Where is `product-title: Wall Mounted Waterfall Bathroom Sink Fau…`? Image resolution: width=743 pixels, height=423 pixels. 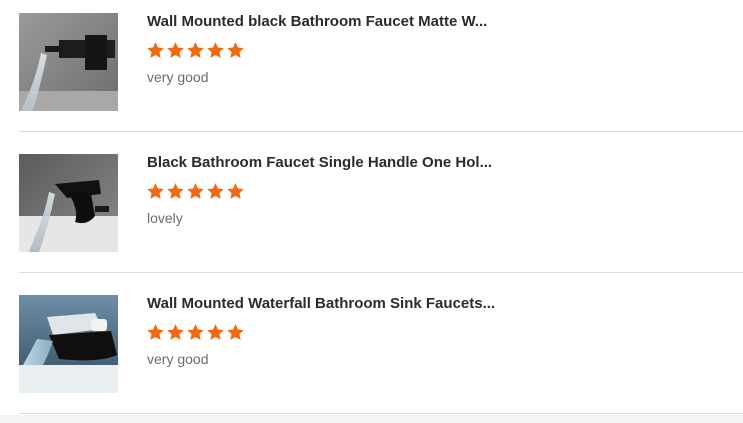
product-title: Wall Mounted Waterfall Bathroom Sink Fau… is located at coordinates (321, 304).